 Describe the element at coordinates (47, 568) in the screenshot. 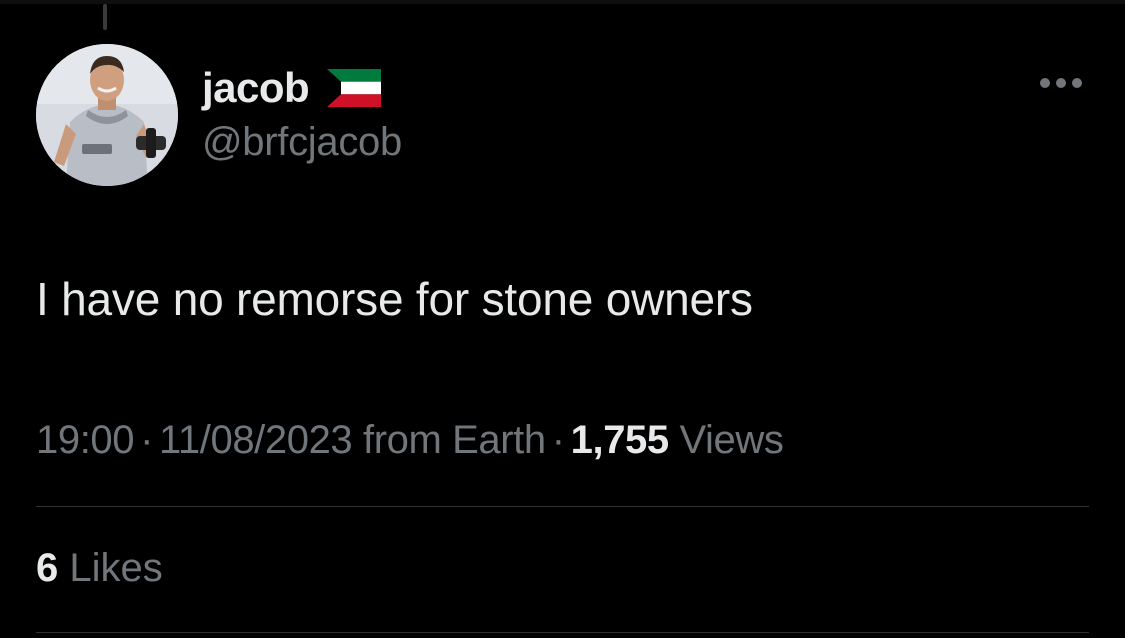

I see `likes-count: 6` at that location.